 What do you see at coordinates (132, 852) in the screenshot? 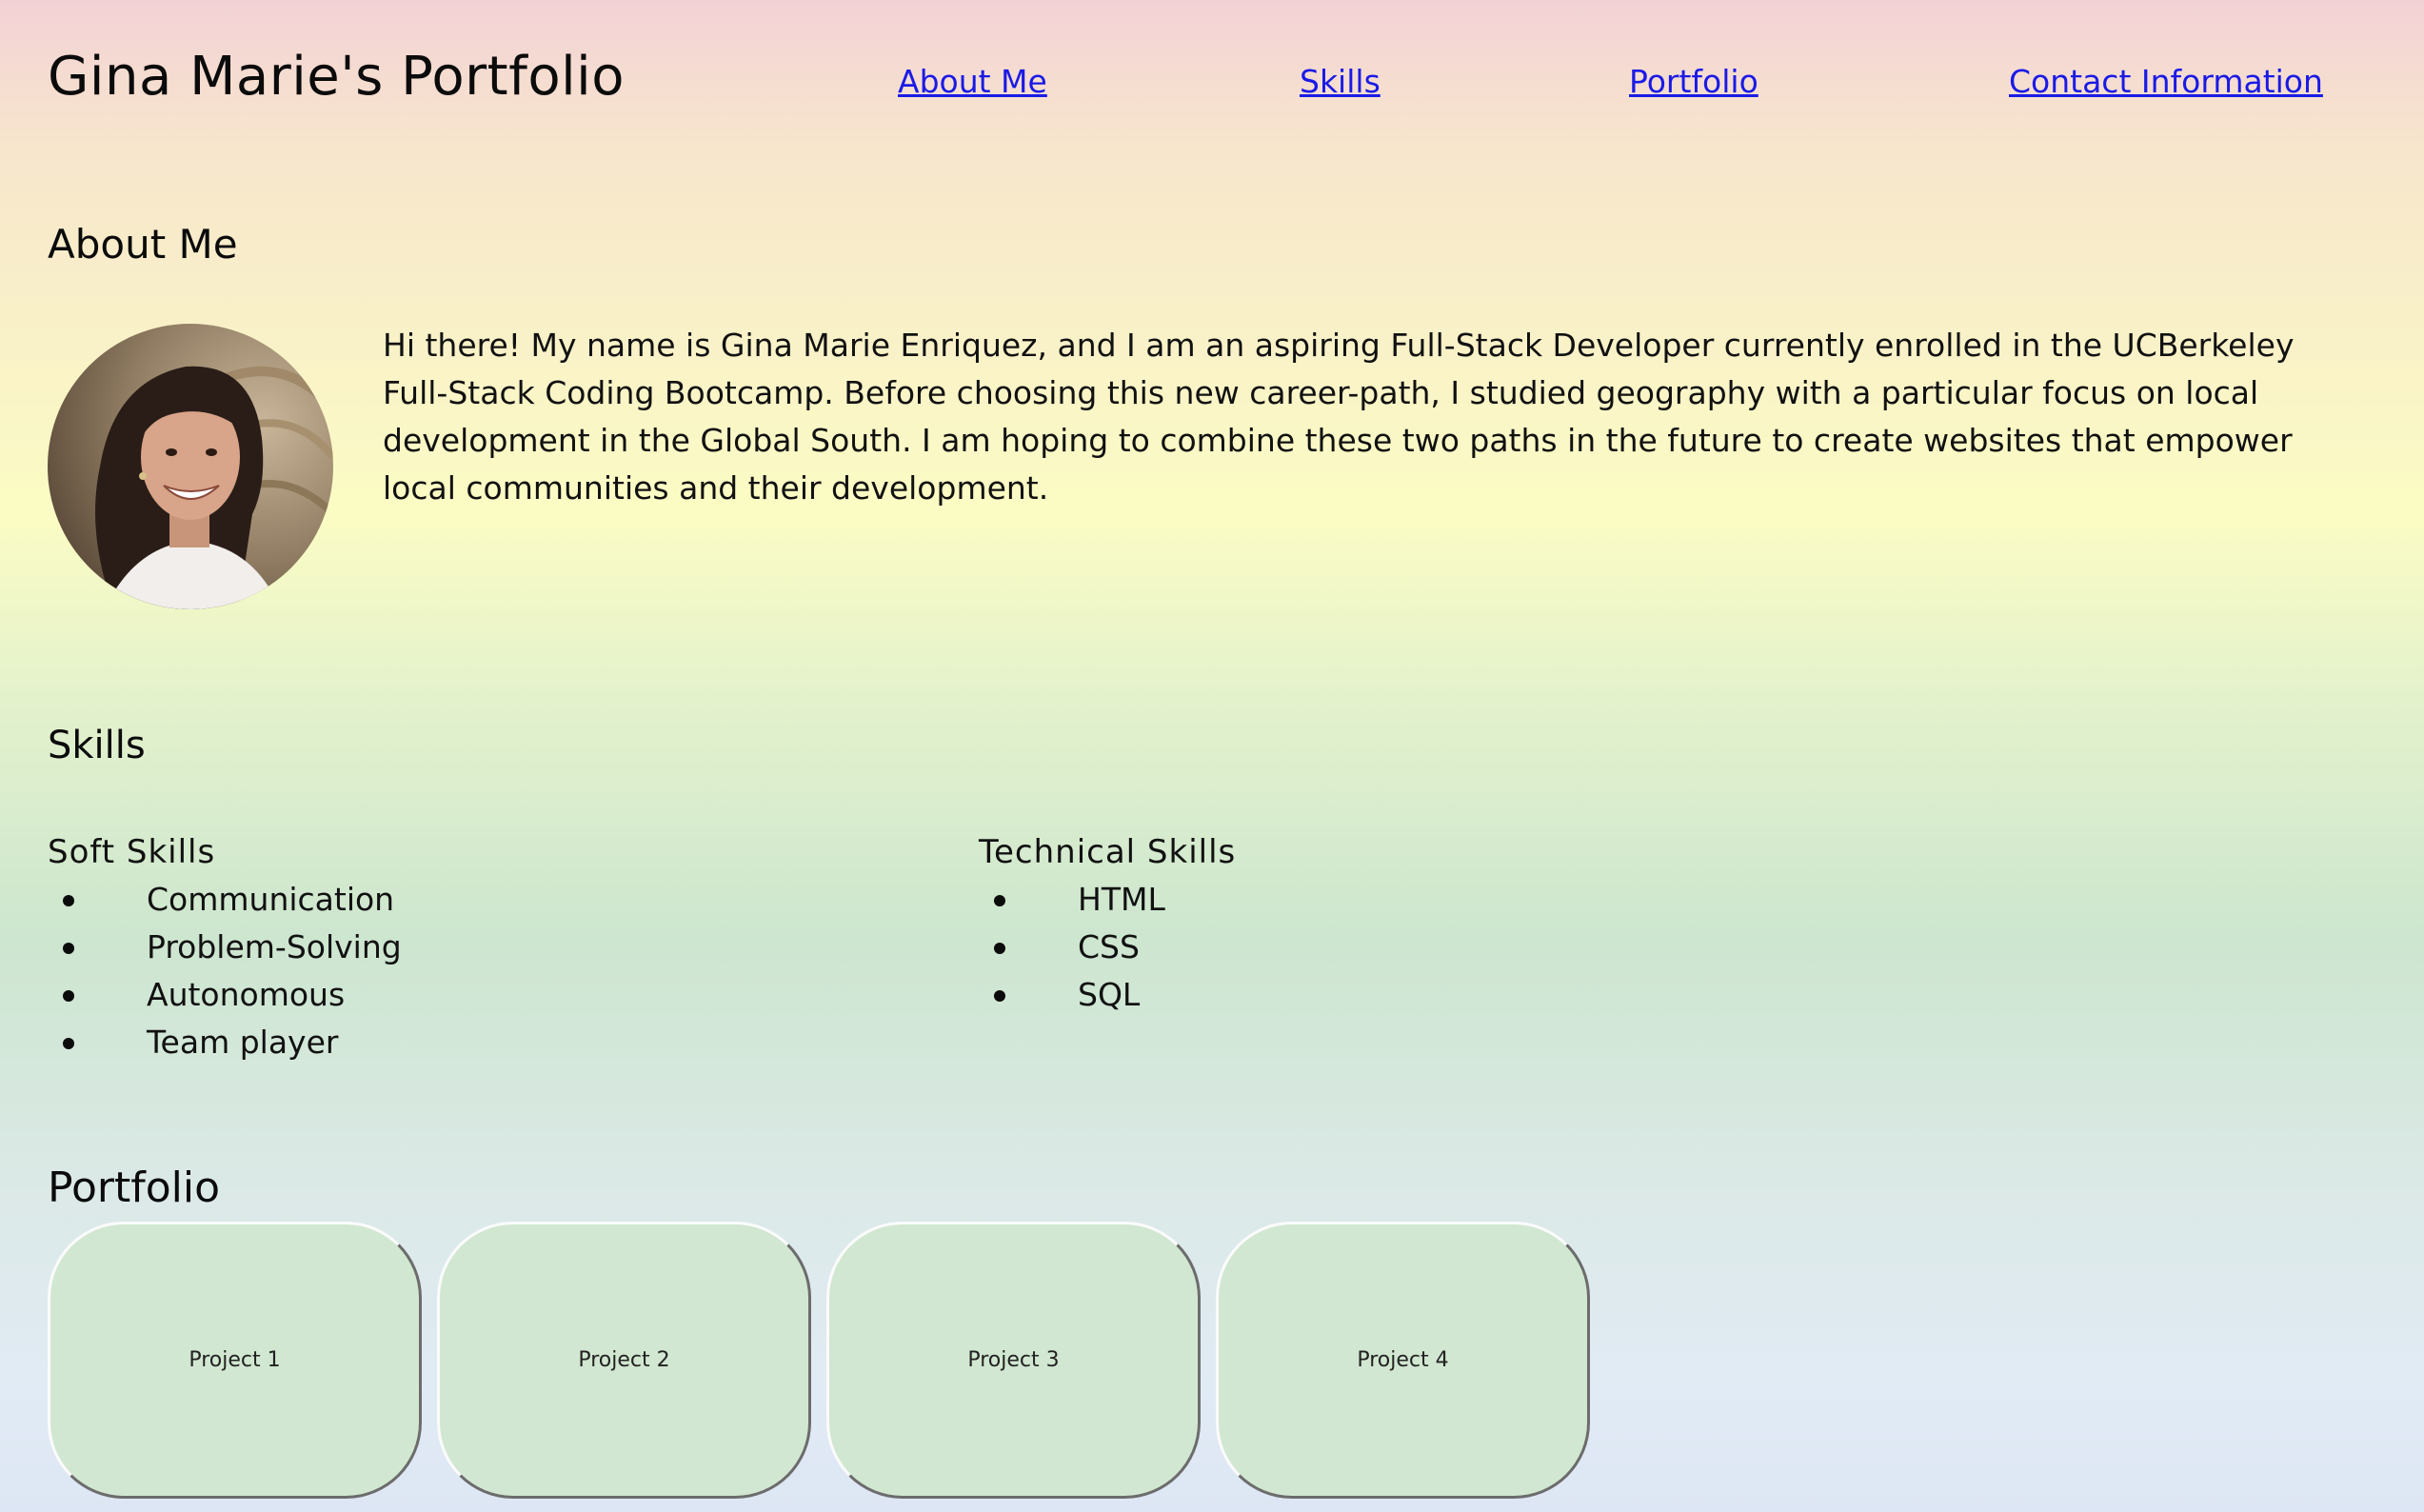
I see `soft-skills-title: Soft Skills` at bounding box center [132, 852].